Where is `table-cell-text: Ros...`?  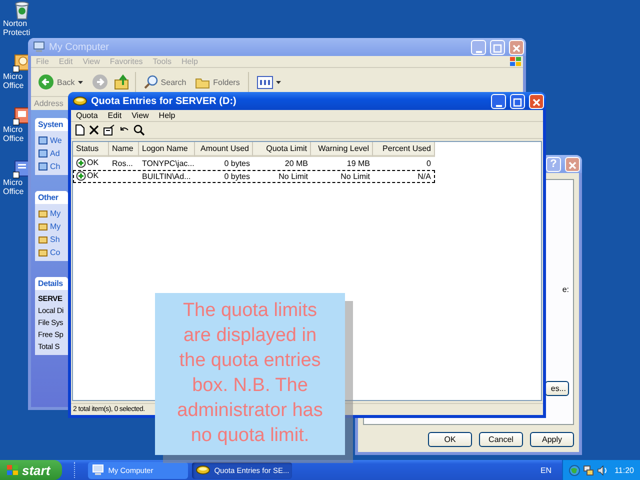
table-cell-text: Ros... is located at coordinates (122, 163).